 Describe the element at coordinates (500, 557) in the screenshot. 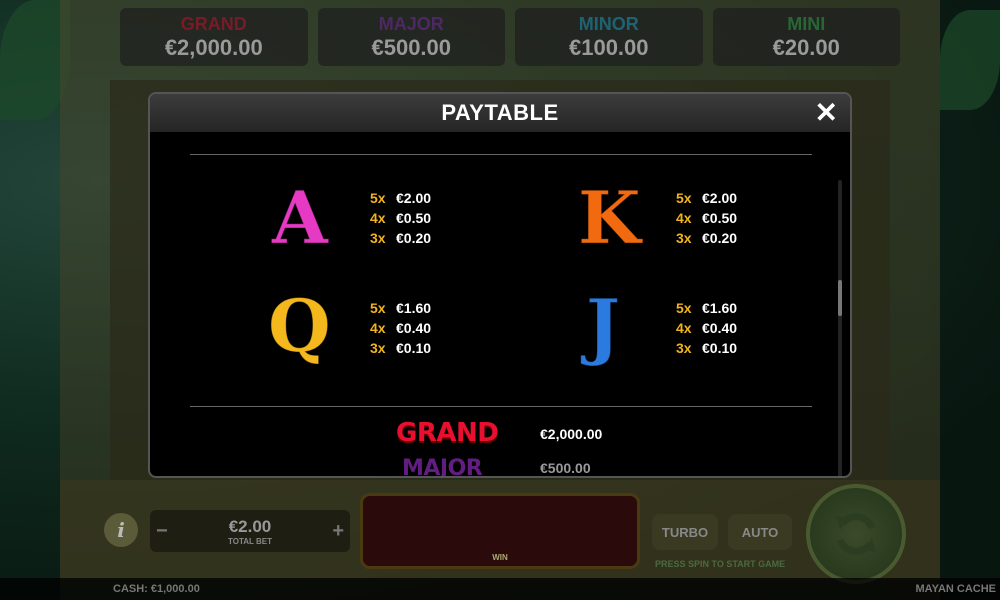

I see `win-label: WIN` at that location.